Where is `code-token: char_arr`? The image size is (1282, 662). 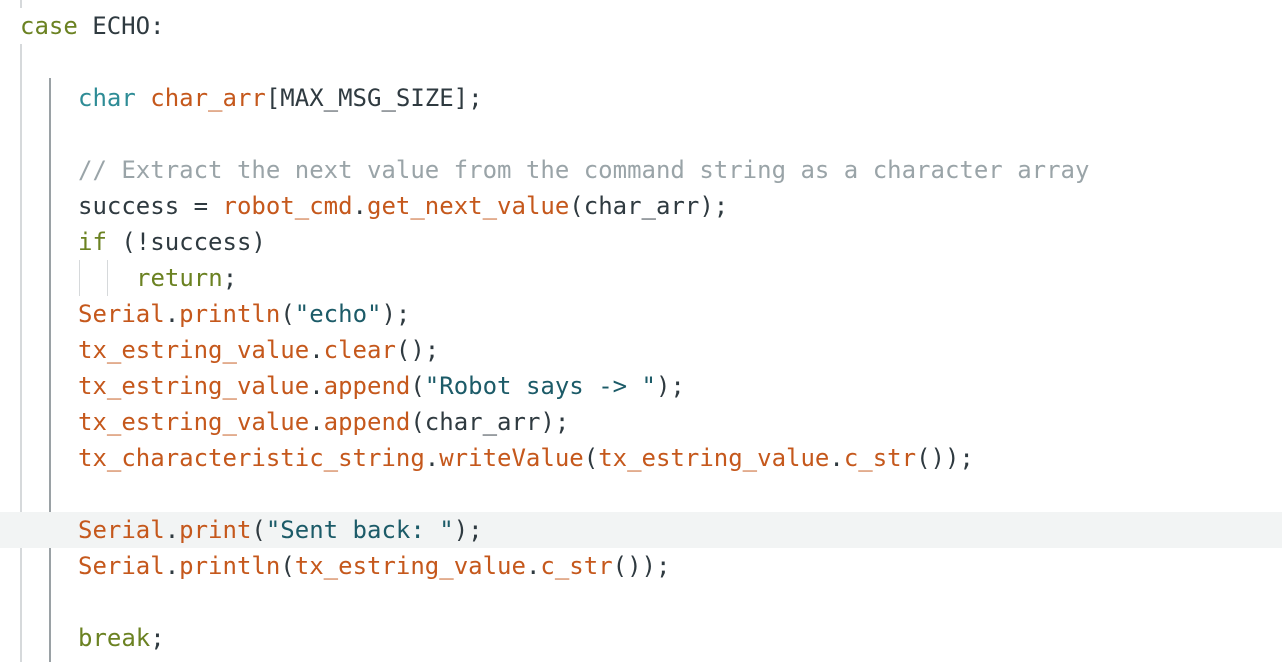
code-token: char_arr is located at coordinates (208, 98).